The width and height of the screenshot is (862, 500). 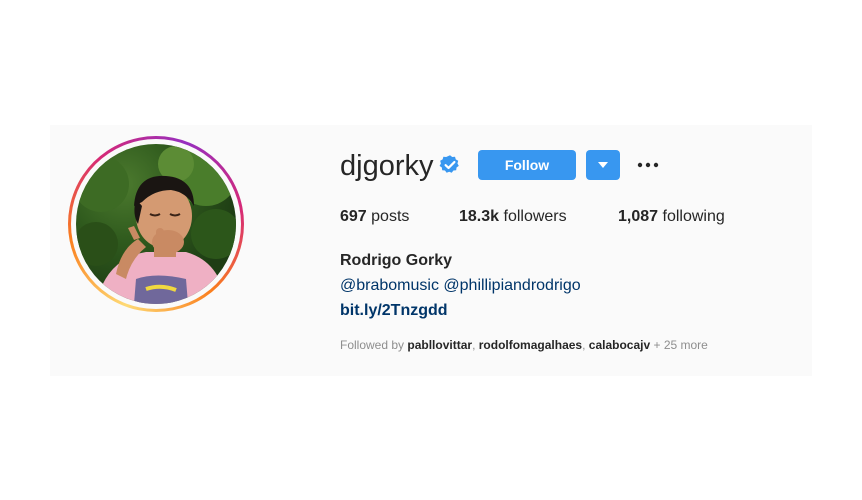 I want to click on bio-mentions: @brabomusic @phillipiandrodrigo, so click(x=460, y=286).